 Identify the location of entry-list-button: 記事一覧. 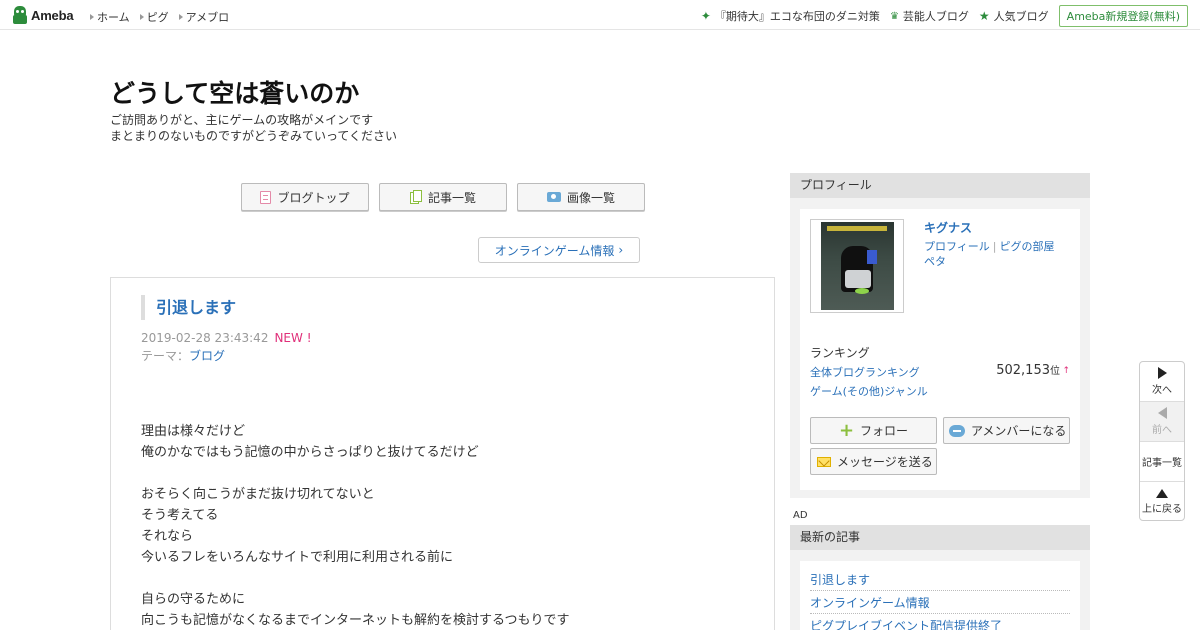
(443, 197).